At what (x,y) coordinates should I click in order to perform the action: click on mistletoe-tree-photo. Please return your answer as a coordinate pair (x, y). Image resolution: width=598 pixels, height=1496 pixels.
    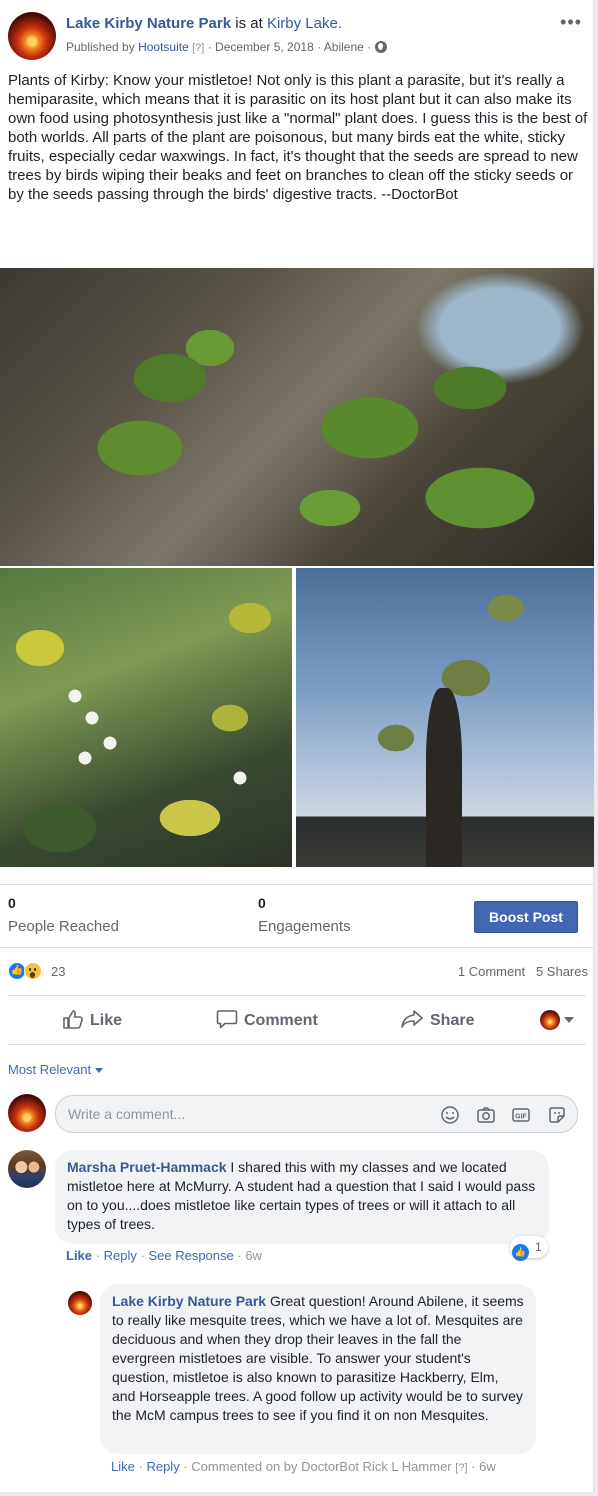
    Looking at the image, I should click on (445, 717).